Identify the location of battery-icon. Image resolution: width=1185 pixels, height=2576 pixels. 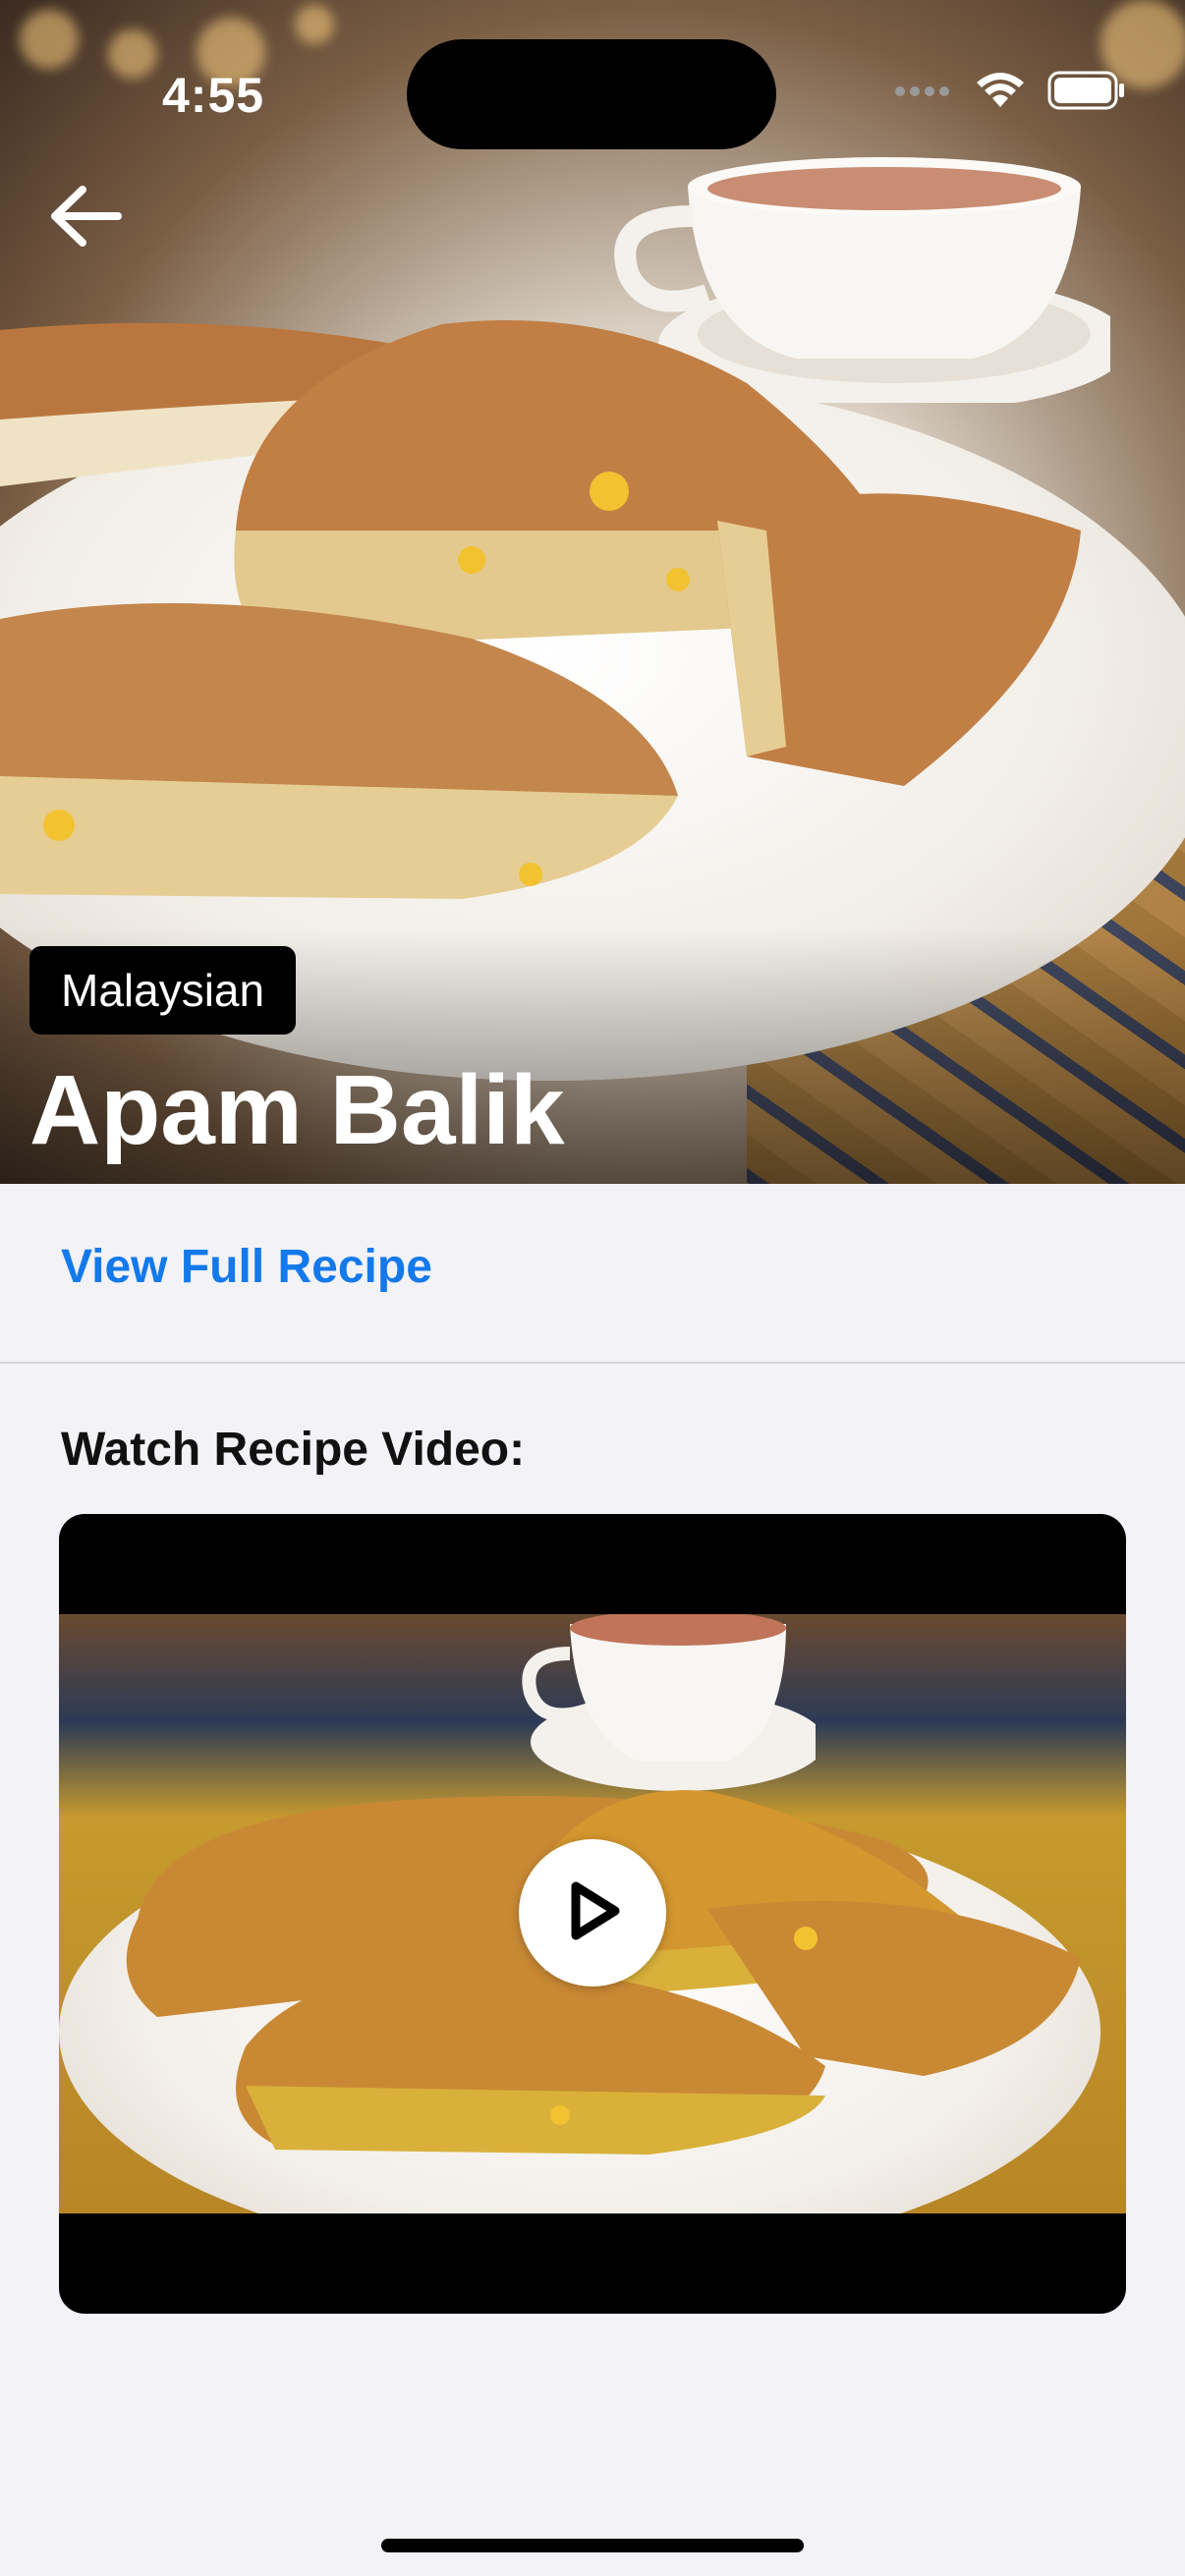
(1087, 93).